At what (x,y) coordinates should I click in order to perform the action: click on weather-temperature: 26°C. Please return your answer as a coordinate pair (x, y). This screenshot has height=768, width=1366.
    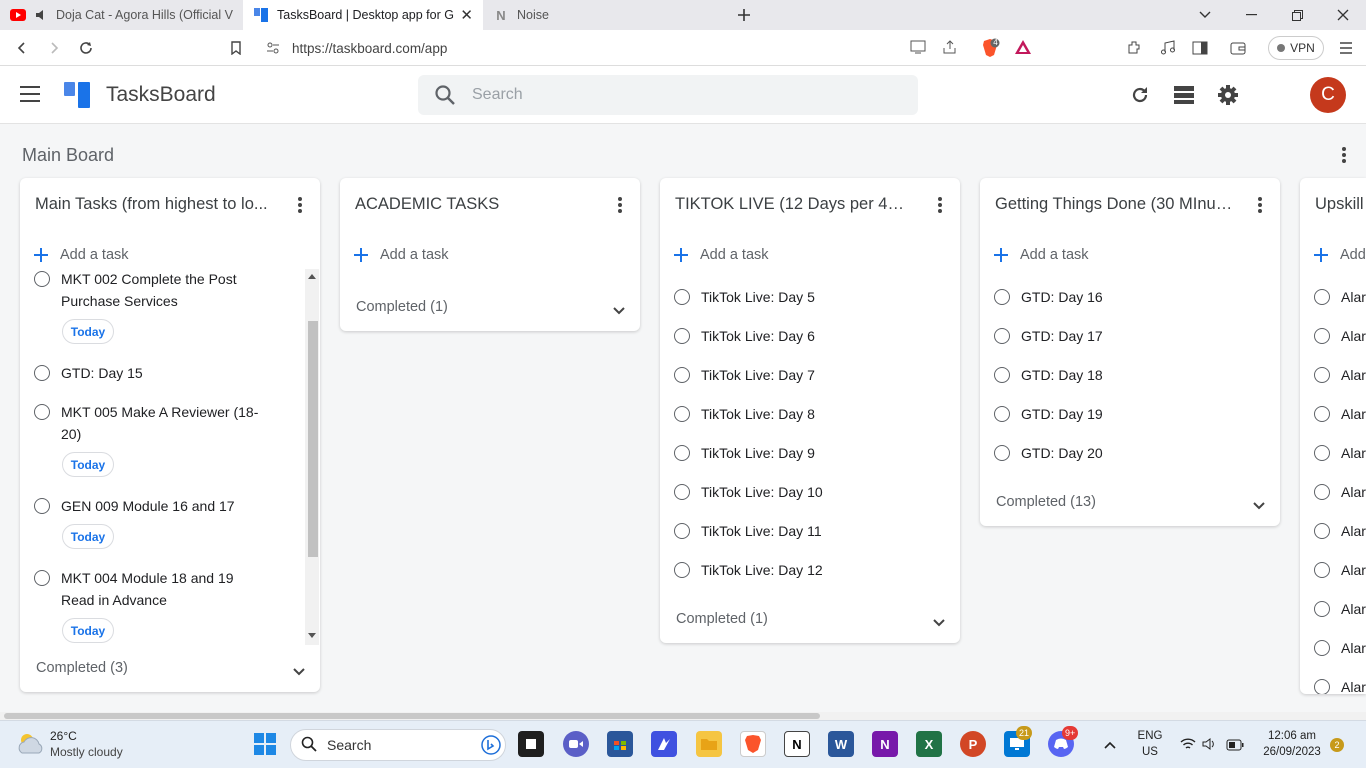
    Looking at the image, I should click on (63, 736).